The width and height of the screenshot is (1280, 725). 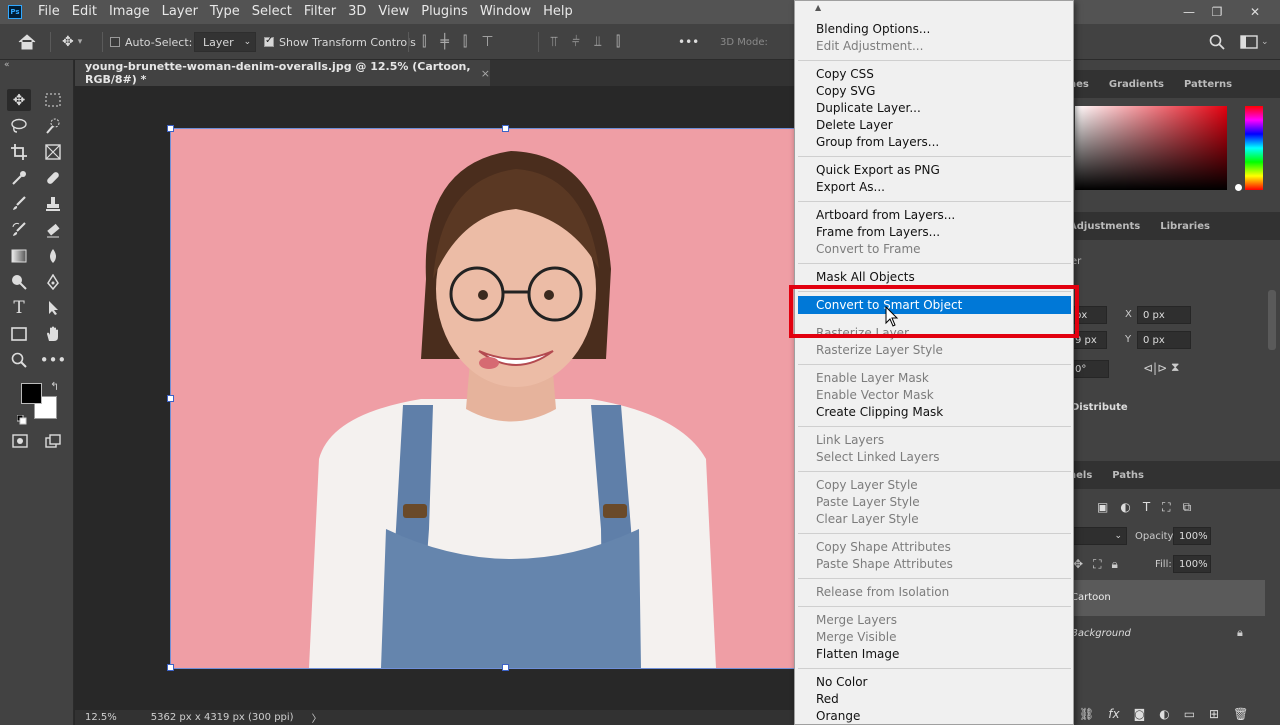 What do you see at coordinates (1098, 536) in the screenshot?
I see `blend-mode-dropdown: ⌄` at bounding box center [1098, 536].